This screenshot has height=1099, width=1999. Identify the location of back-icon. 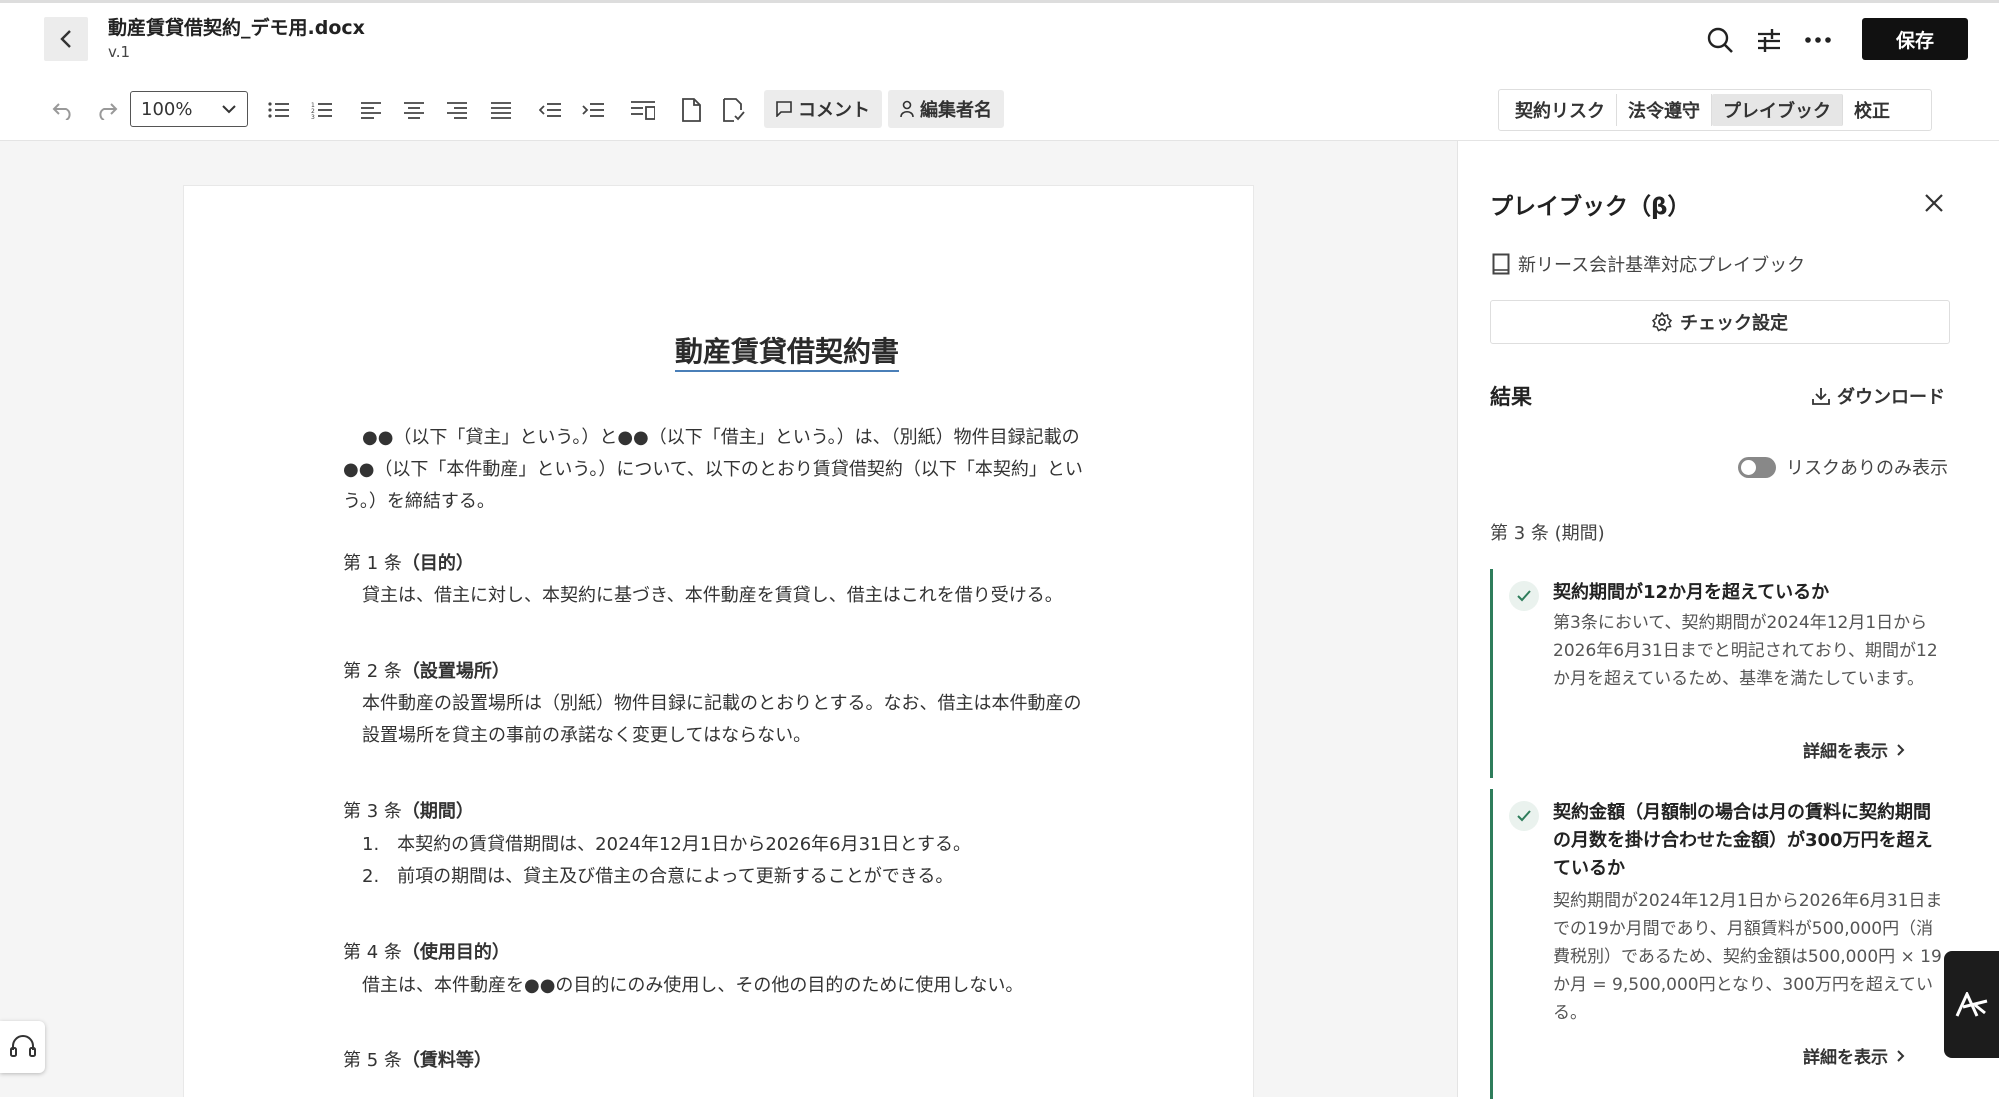
(65, 39).